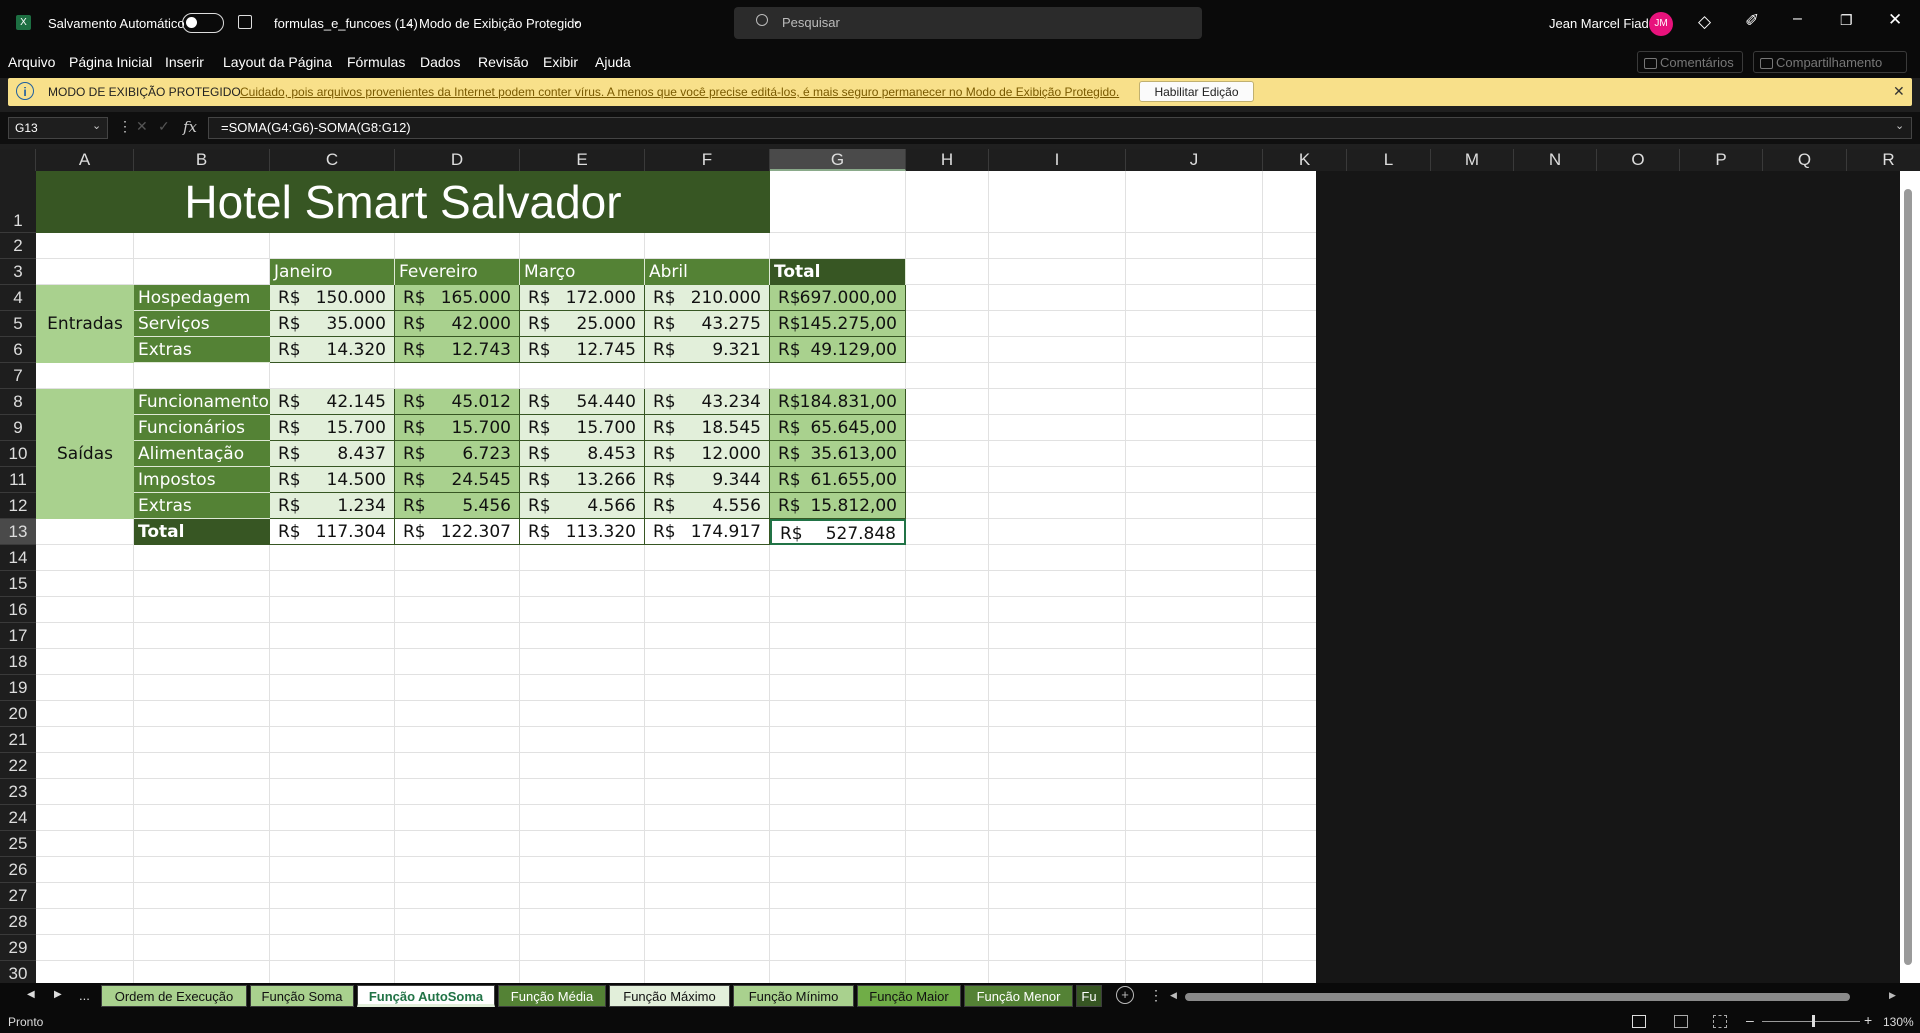 The image size is (1920, 1033). What do you see at coordinates (1639, 1021) in the screenshot?
I see `normal-view-icon` at bounding box center [1639, 1021].